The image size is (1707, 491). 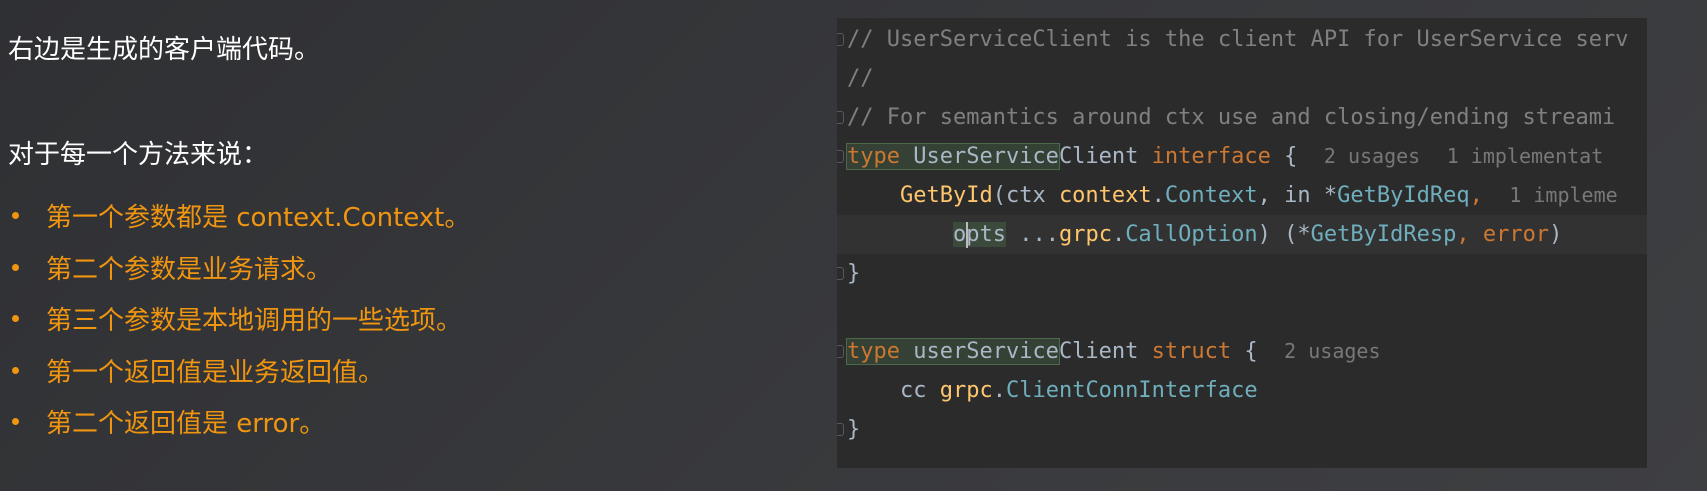 I want to click on code-line-9: type userServiceClient struct { 2 usages, so click(x=1242, y=351).